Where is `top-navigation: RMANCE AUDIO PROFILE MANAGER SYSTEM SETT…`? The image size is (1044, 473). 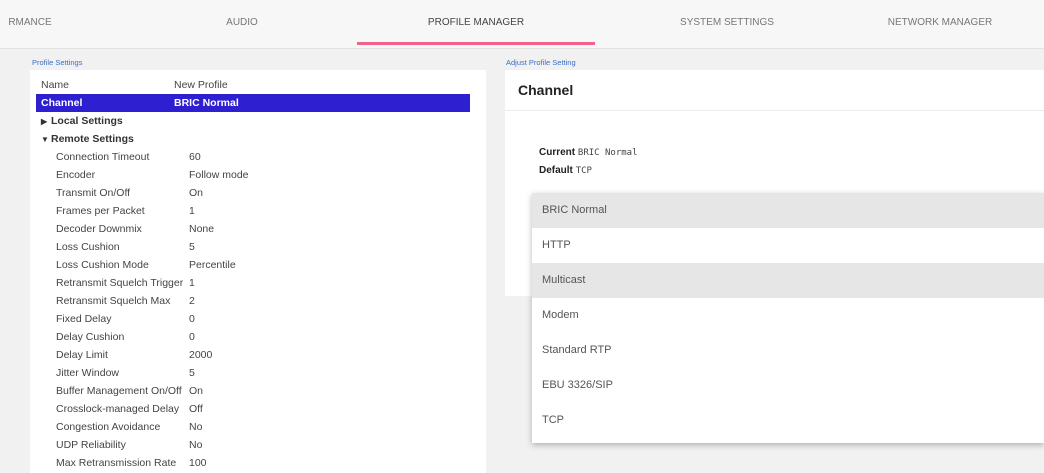
top-navigation: RMANCE AUDIO PROFILE MANAGER SYSTEM SETT… is located at coordinates (522, 24).